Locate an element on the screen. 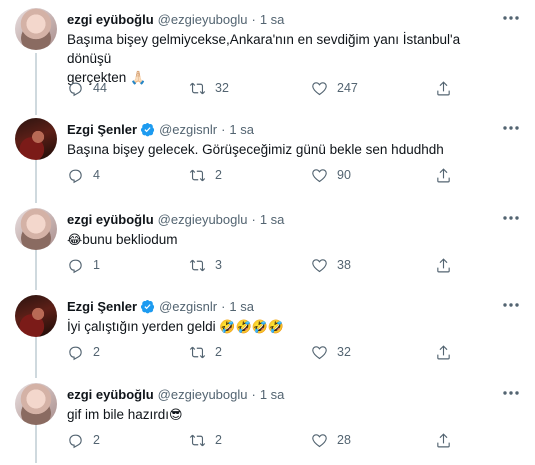  tweet-text-line: gif im bile hazırdı is located at coordinates (118, 414).